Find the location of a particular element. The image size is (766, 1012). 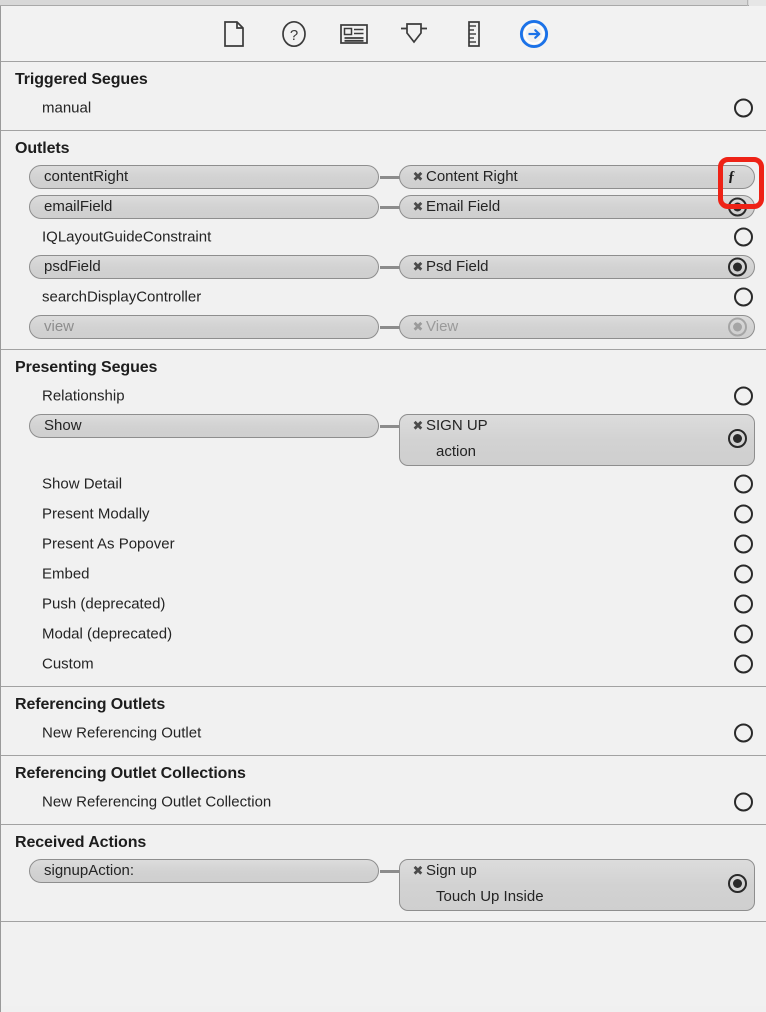

connection-row: Show ✖ SIGN UP action is located at coordinates (383, 440).